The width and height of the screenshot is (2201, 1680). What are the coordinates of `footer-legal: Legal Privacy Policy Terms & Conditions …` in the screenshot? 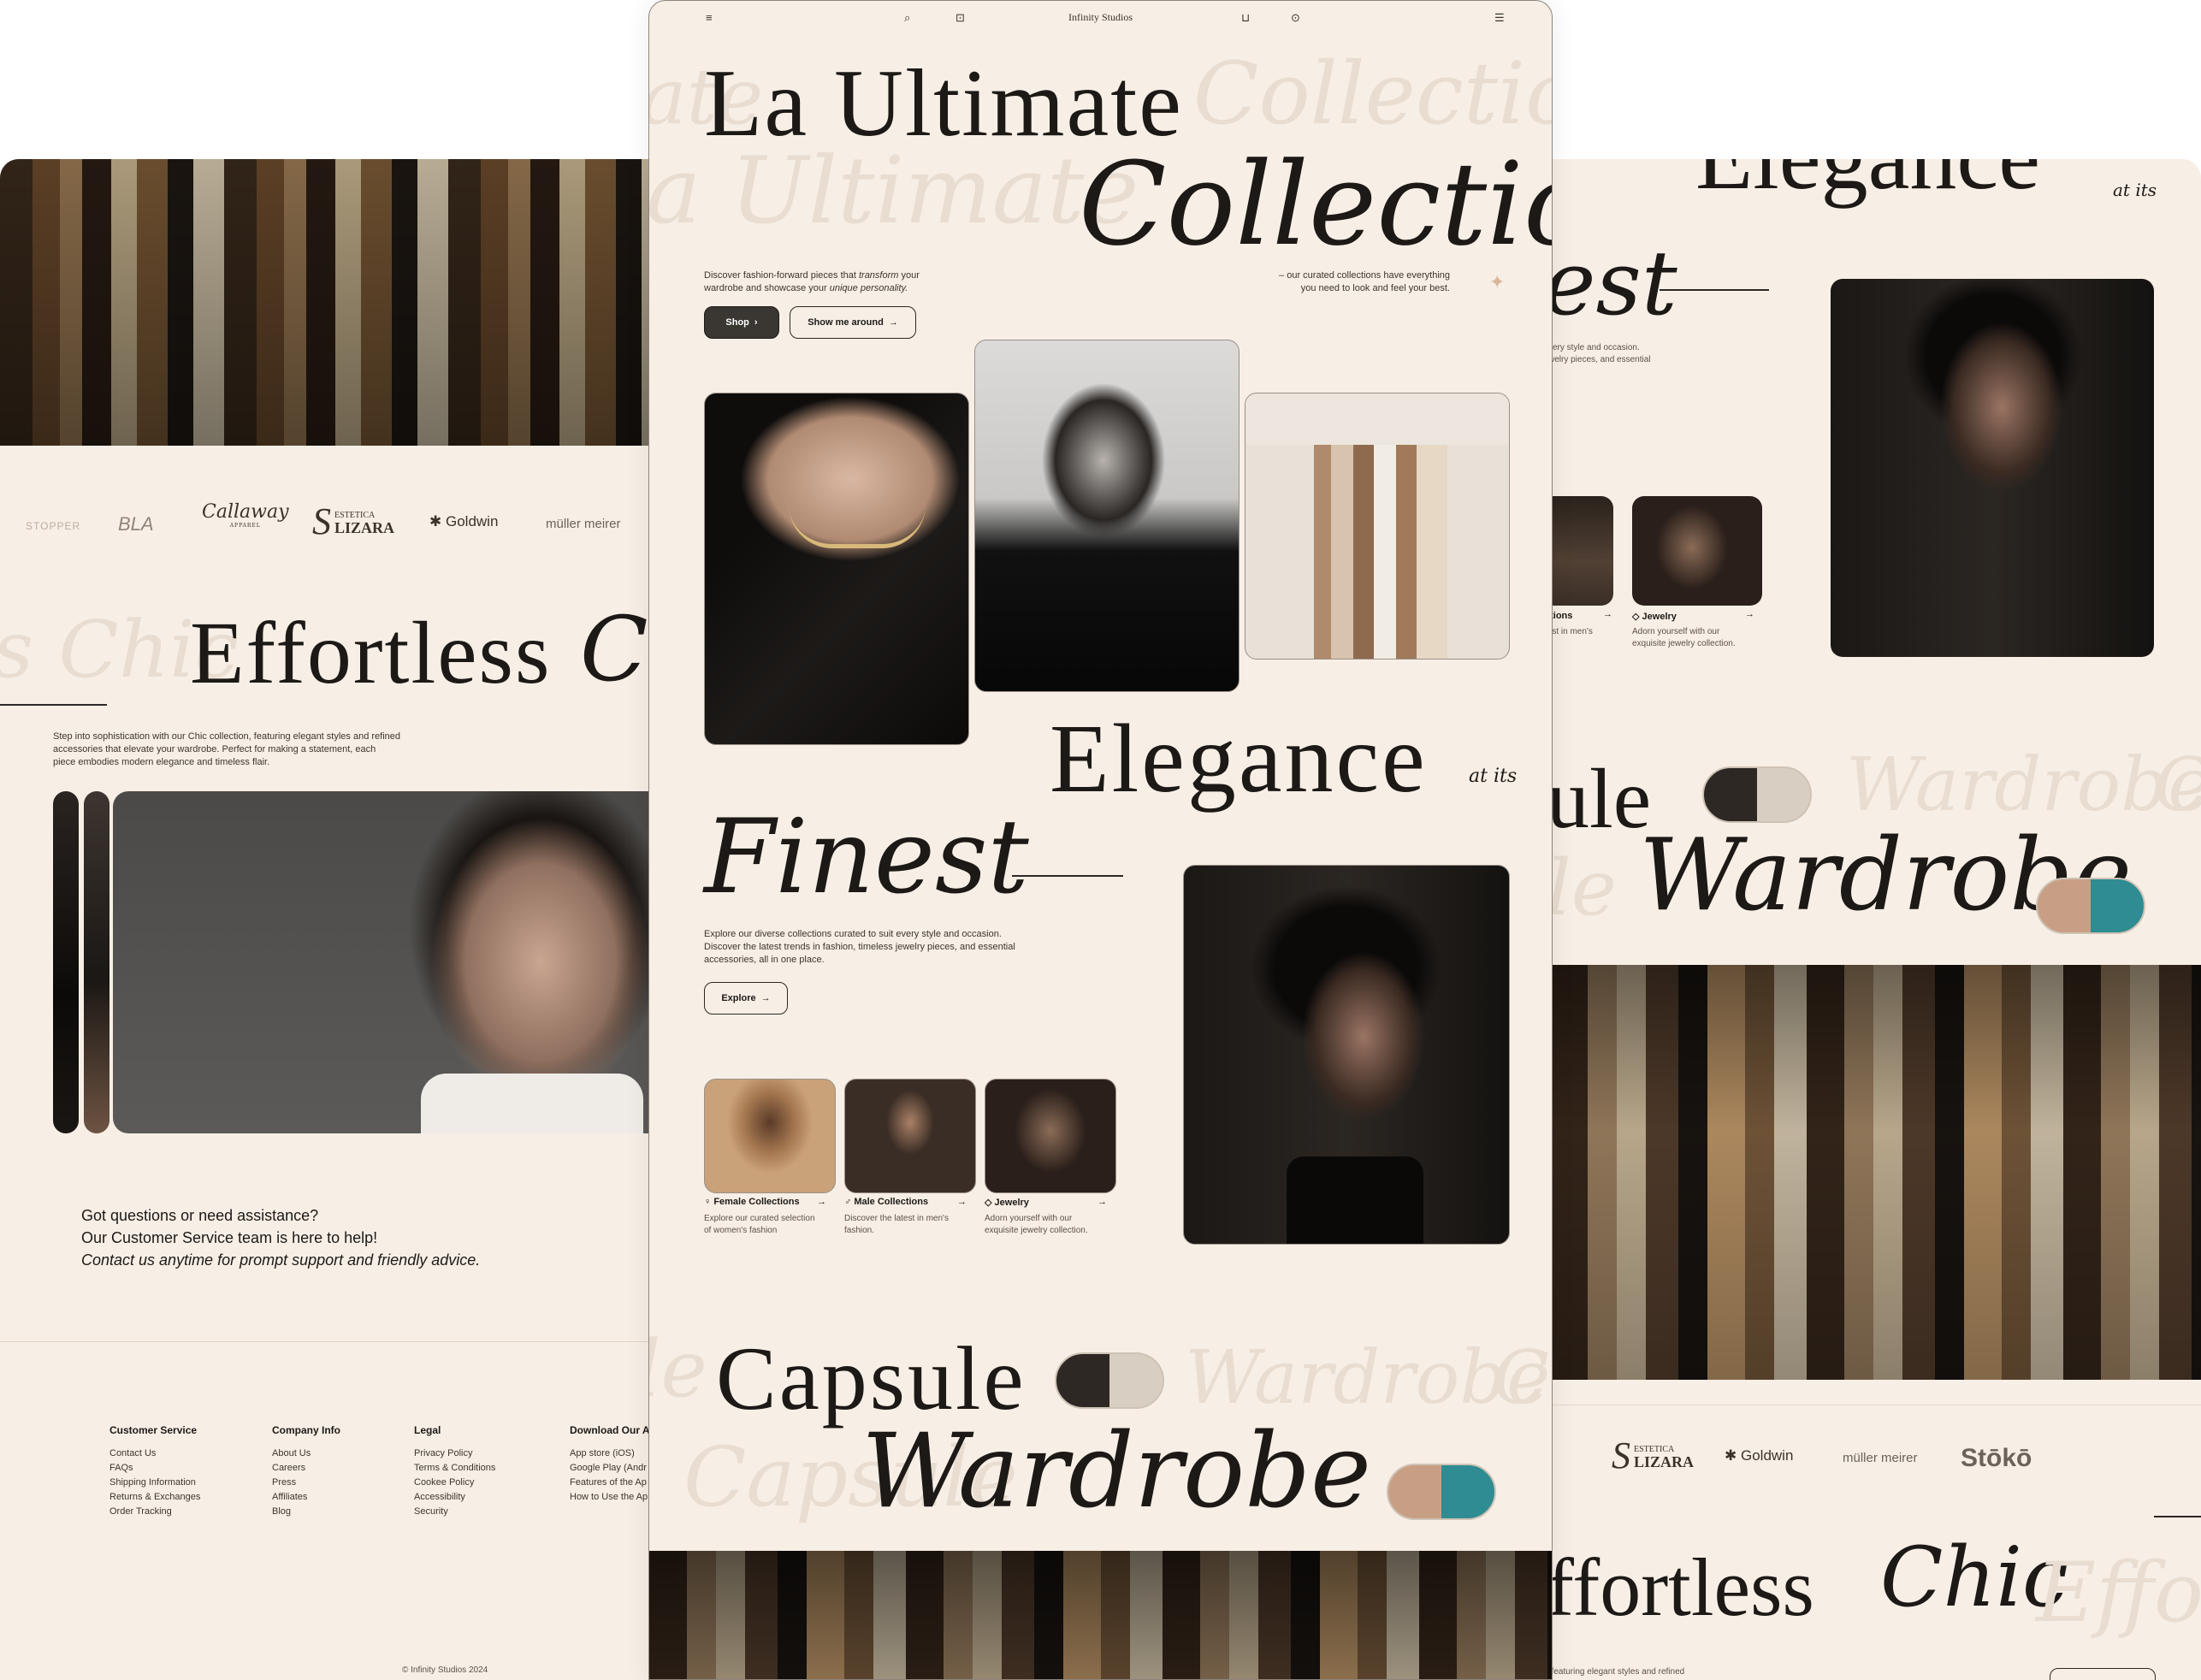 It's located at (454, 1471).